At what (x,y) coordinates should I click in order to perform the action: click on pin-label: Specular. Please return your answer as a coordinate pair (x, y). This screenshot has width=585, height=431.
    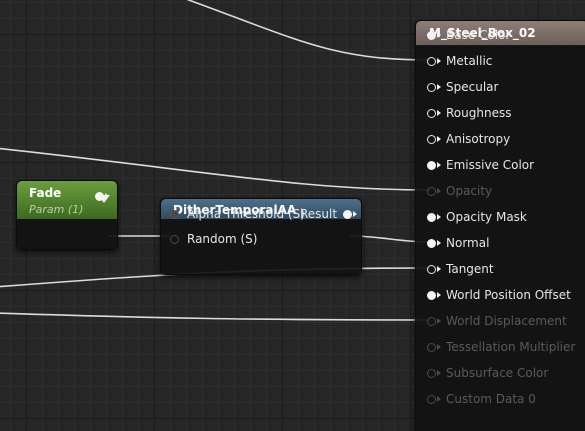
    Looking at the image, I should click on (472, 87).